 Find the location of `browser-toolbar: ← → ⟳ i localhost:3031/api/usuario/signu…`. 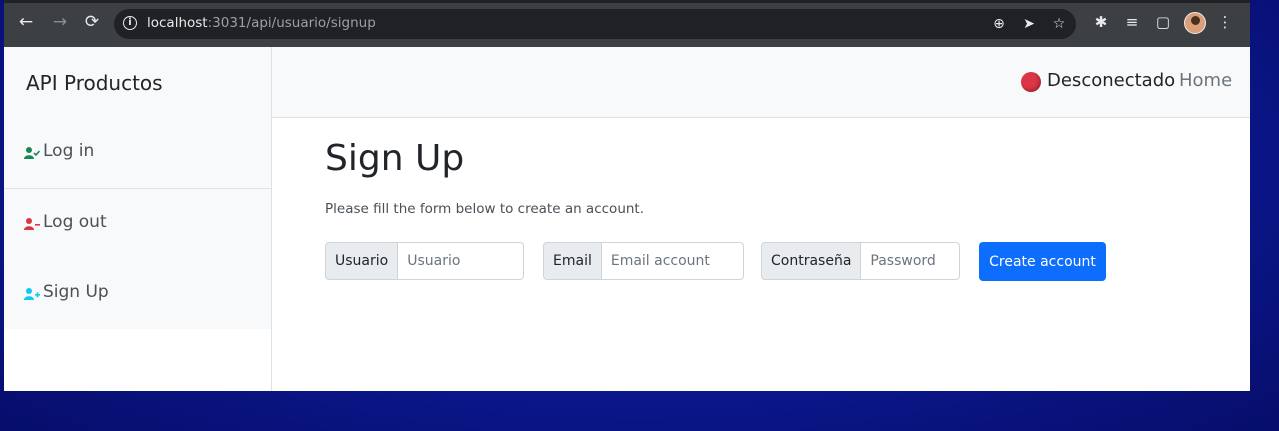

browser-toolbar: ← → ⟳ i localhost:3031/api/usuario/signu… is located at coordinates (627, 23).